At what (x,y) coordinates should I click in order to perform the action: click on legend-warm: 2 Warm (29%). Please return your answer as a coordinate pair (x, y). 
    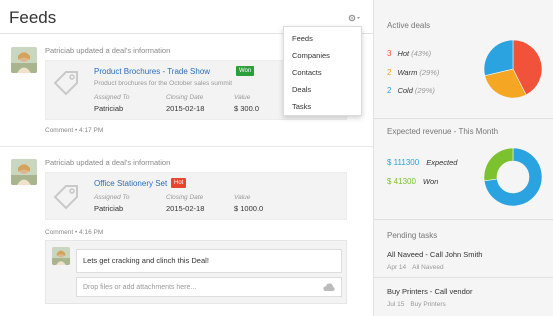
    Looking at the image, I should click on (413, 72).